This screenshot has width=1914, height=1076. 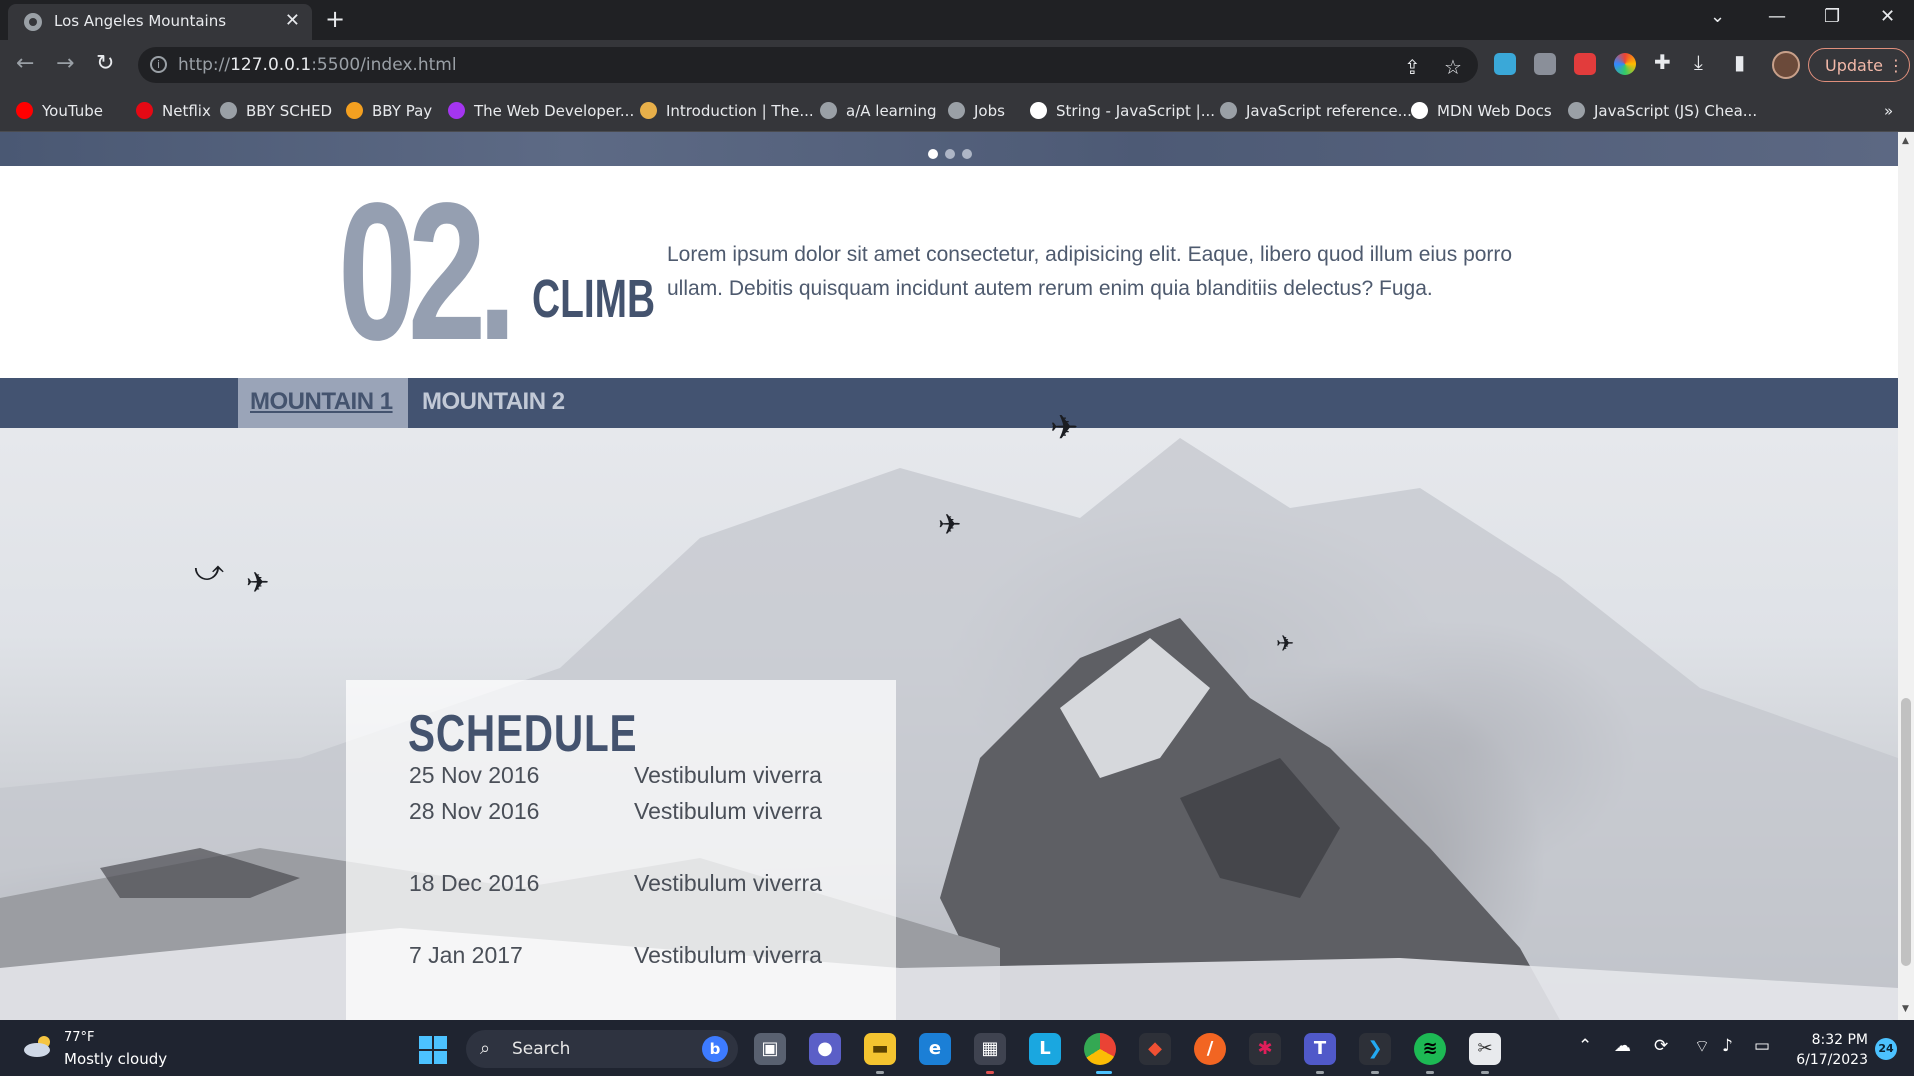 I want to click on globe-icon, so click(x=33, y=22).